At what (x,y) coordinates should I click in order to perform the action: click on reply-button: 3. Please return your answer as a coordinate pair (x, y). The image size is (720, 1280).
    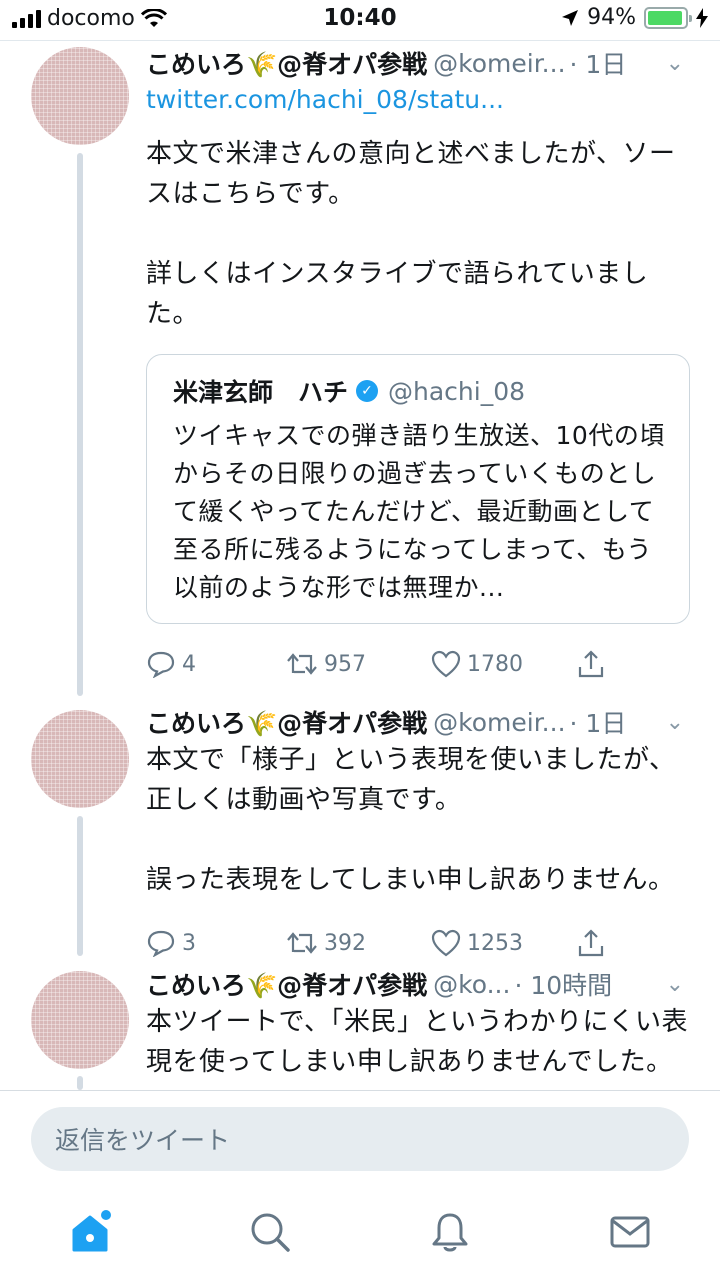
    Looking at the image, I should click on (216, 943).